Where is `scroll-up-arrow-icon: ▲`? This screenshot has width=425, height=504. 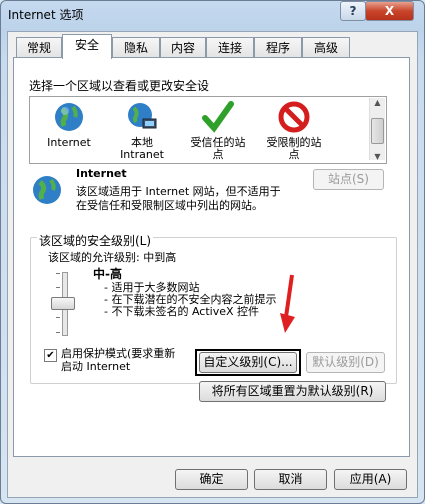
scroll-up-arrow-icon: ▲ is located at coordinates (377, 104).